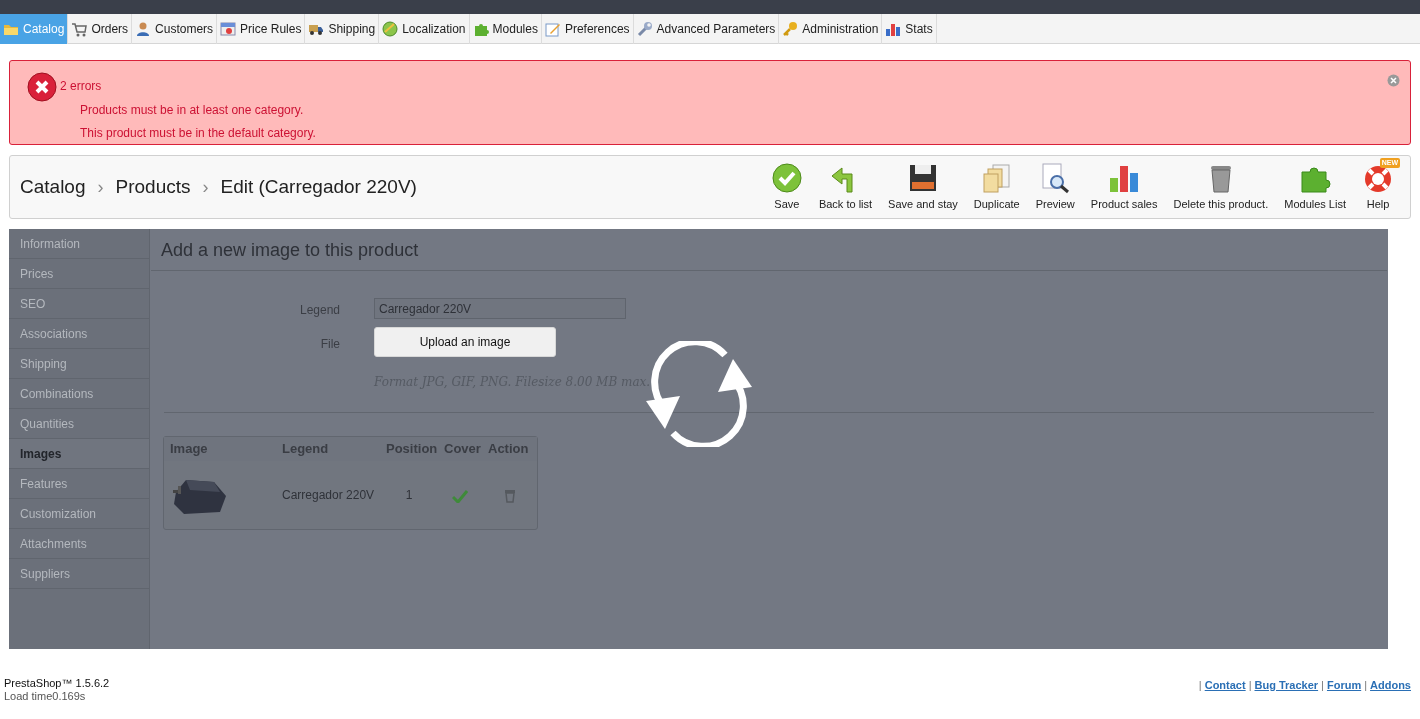 The image size is (1420, 719). I want to click on menu-tab: Preferences, so click(587, 29).